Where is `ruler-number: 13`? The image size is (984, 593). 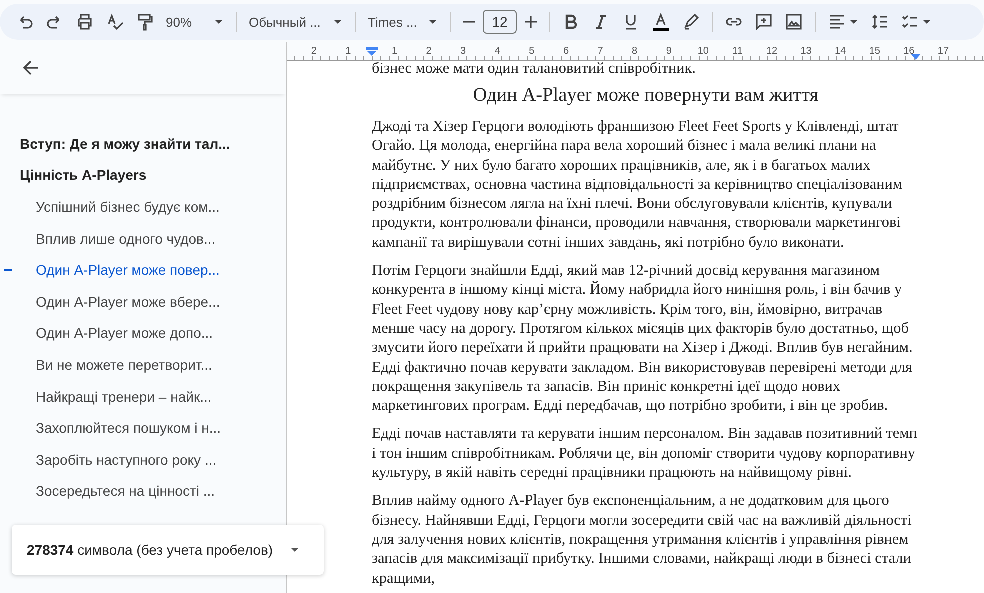 ruler-number: 13 is located at coordinates (806, 51).